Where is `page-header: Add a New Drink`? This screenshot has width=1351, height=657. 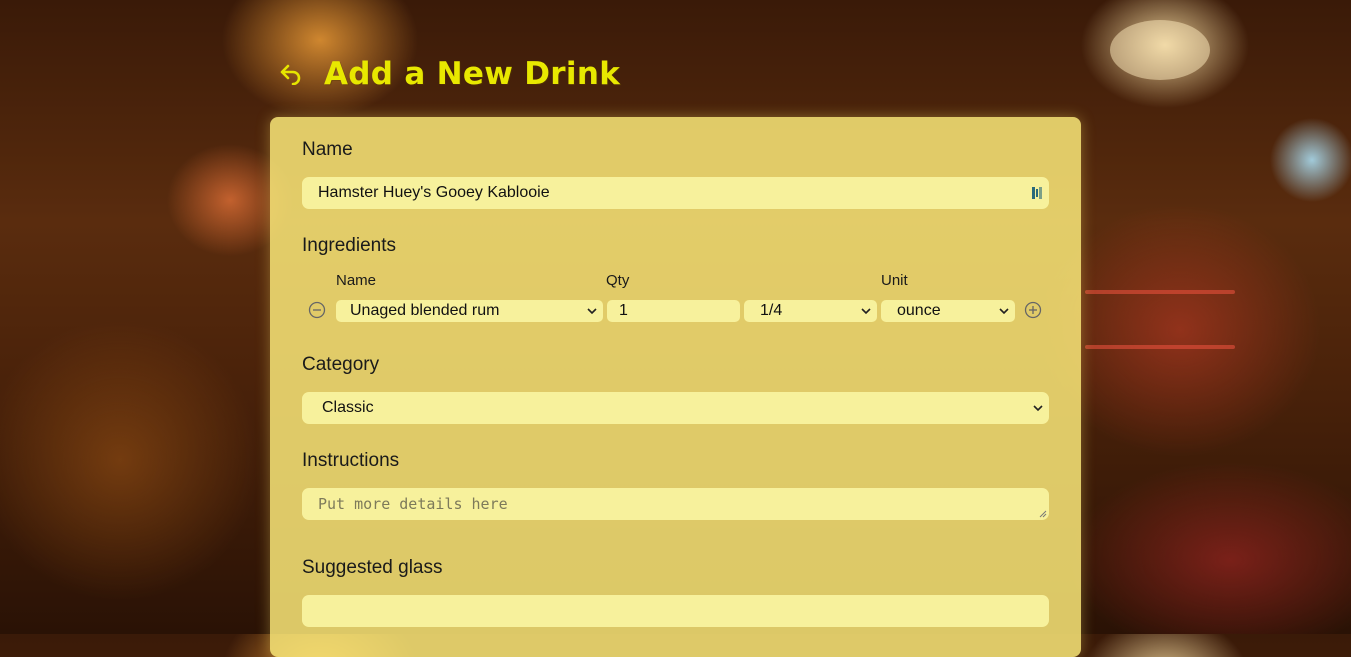
page-header: Add a New Drink is located at coordinates (449, 74).